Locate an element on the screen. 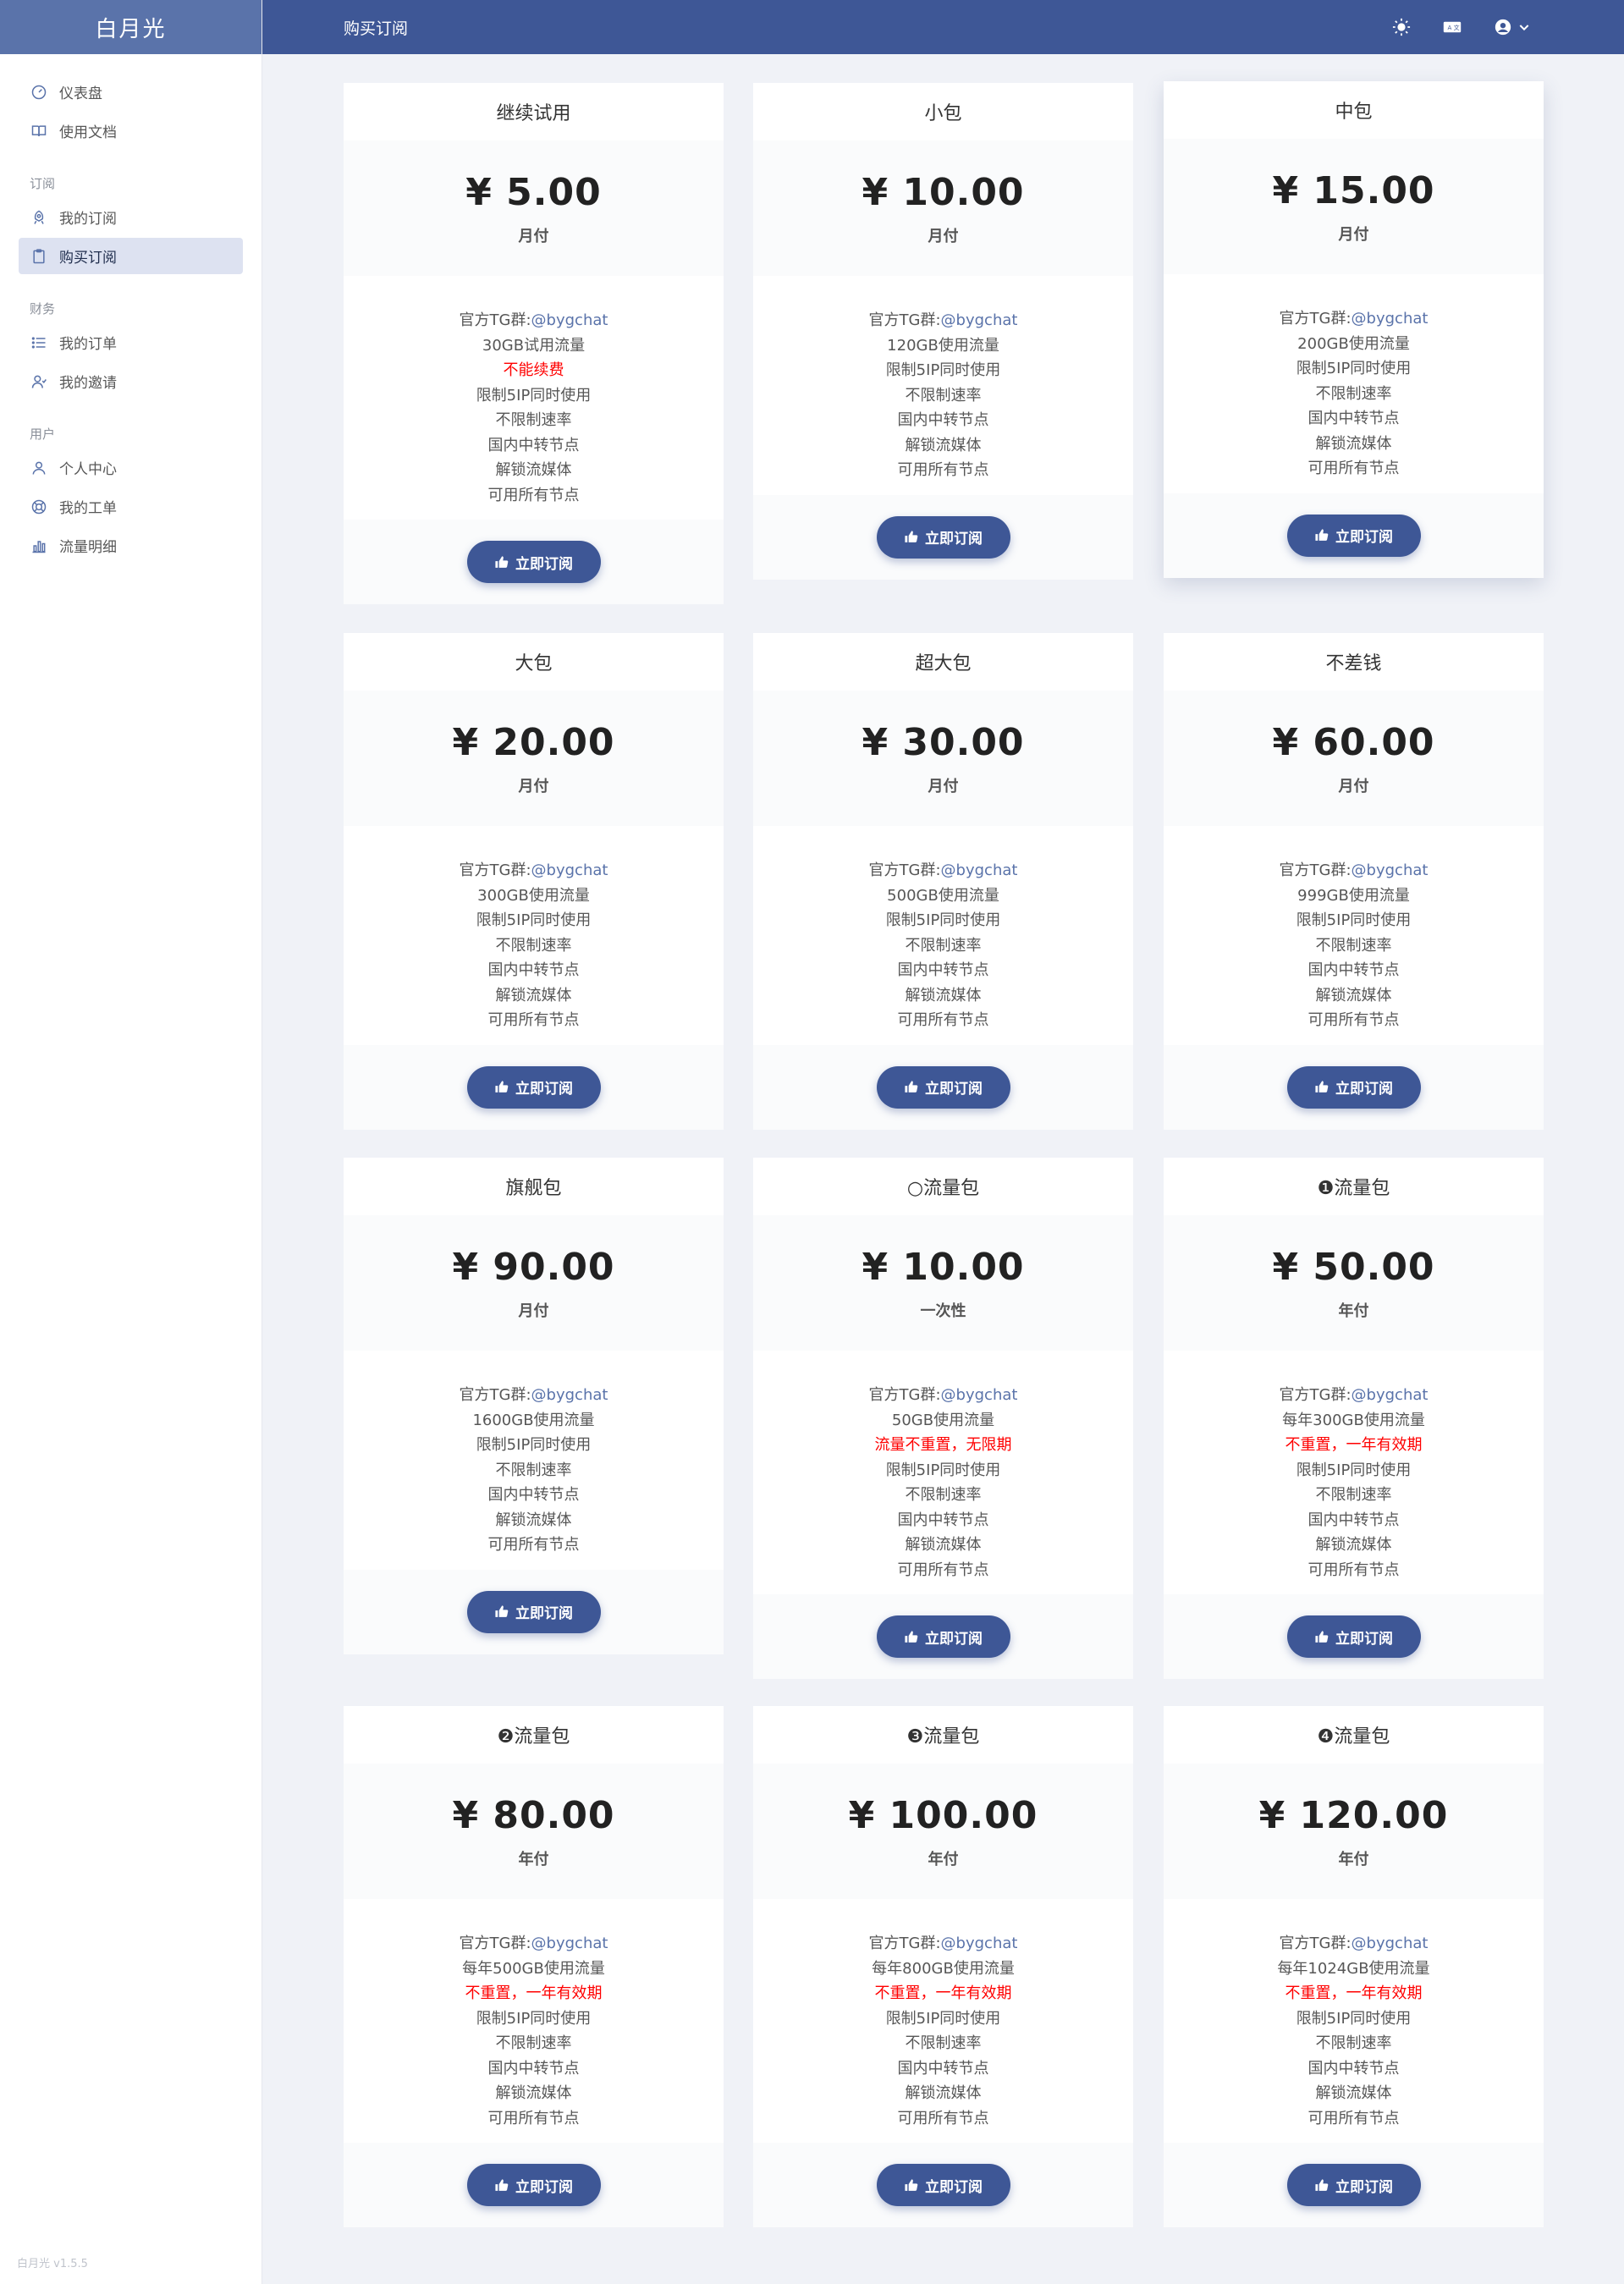 This screenshot has width=1624, height=2284. plan-feature: 流量不重置，无限期 is located at coordinates (943, 1445).